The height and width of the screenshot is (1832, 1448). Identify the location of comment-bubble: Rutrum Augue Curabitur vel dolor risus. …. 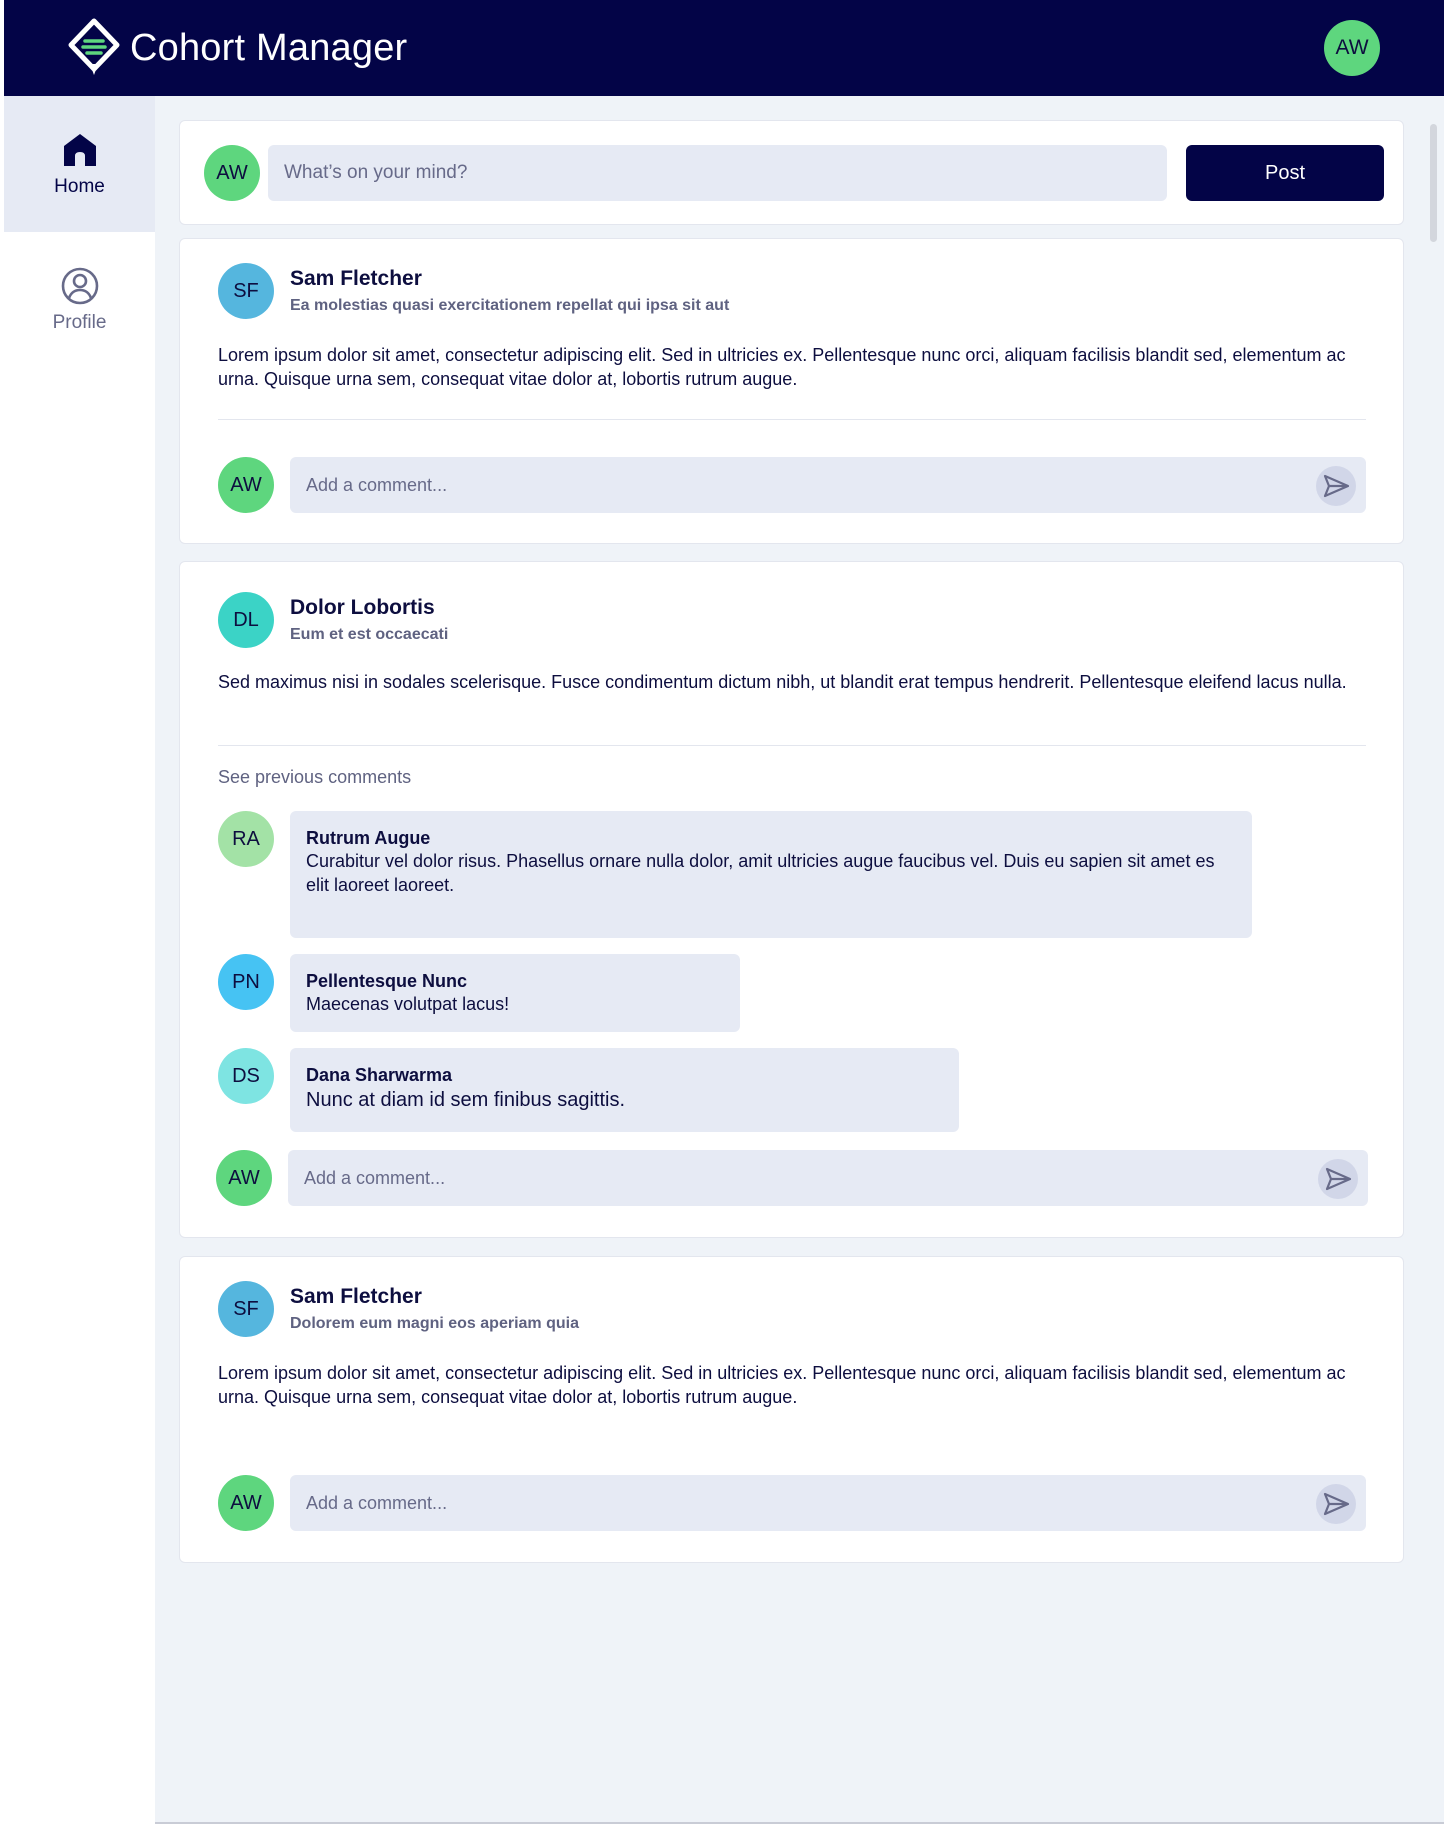
(771, 874).